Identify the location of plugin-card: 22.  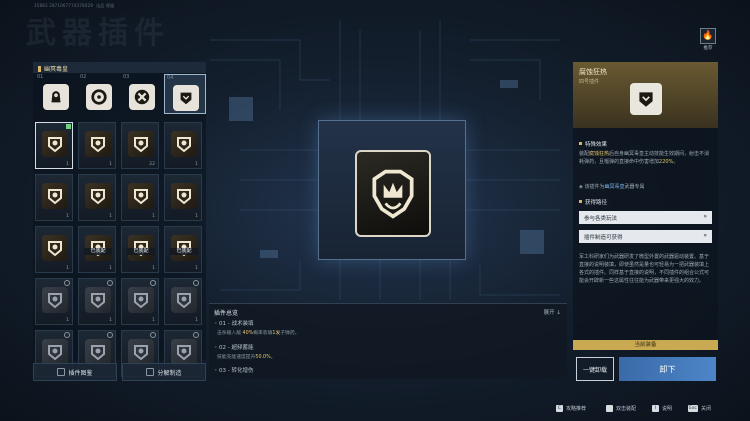
(140, 145).